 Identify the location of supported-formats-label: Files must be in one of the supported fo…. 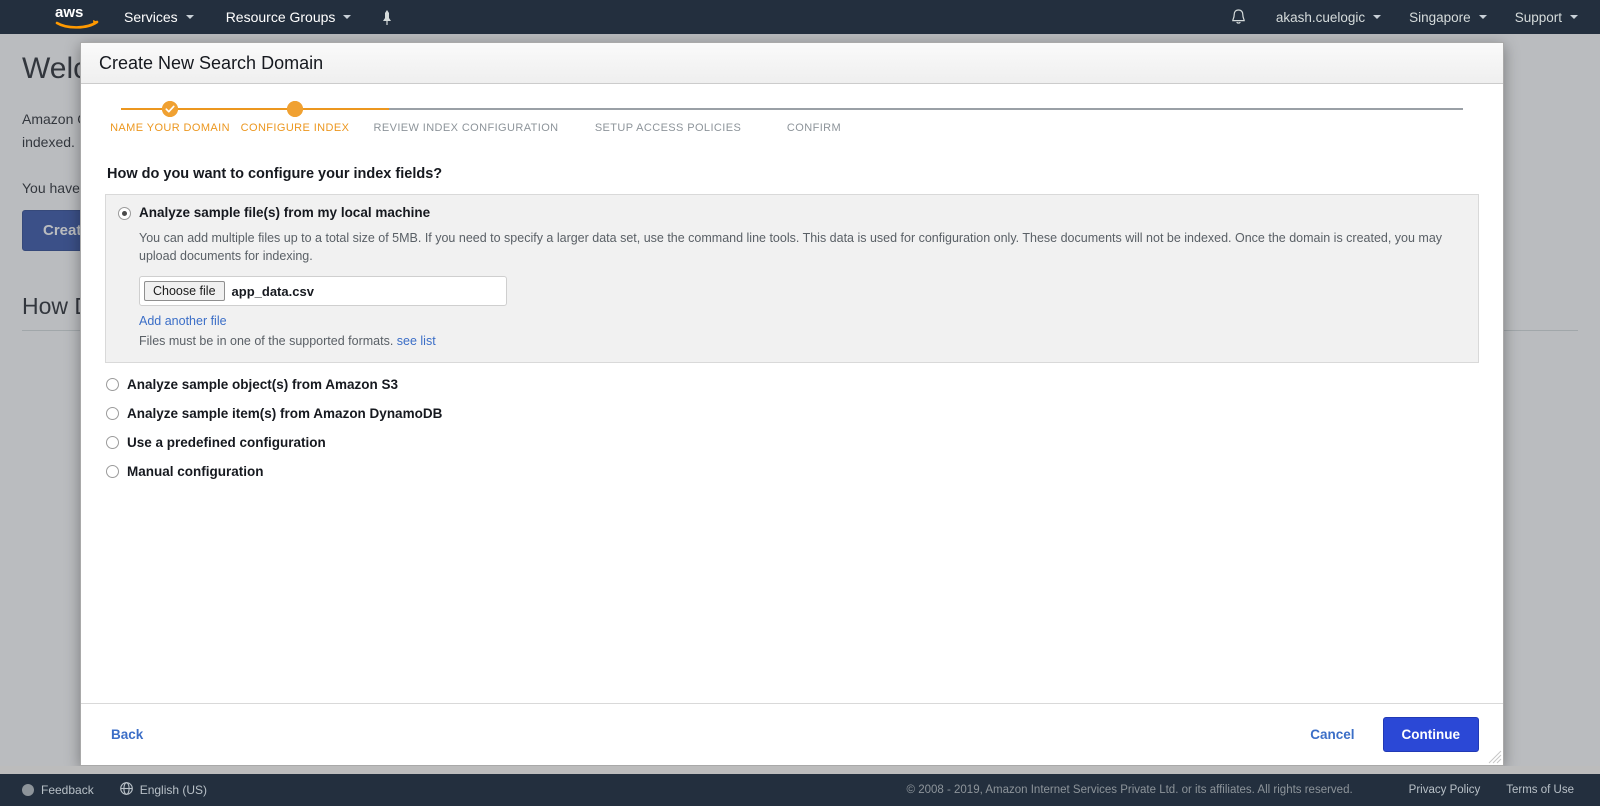
(266, 341).